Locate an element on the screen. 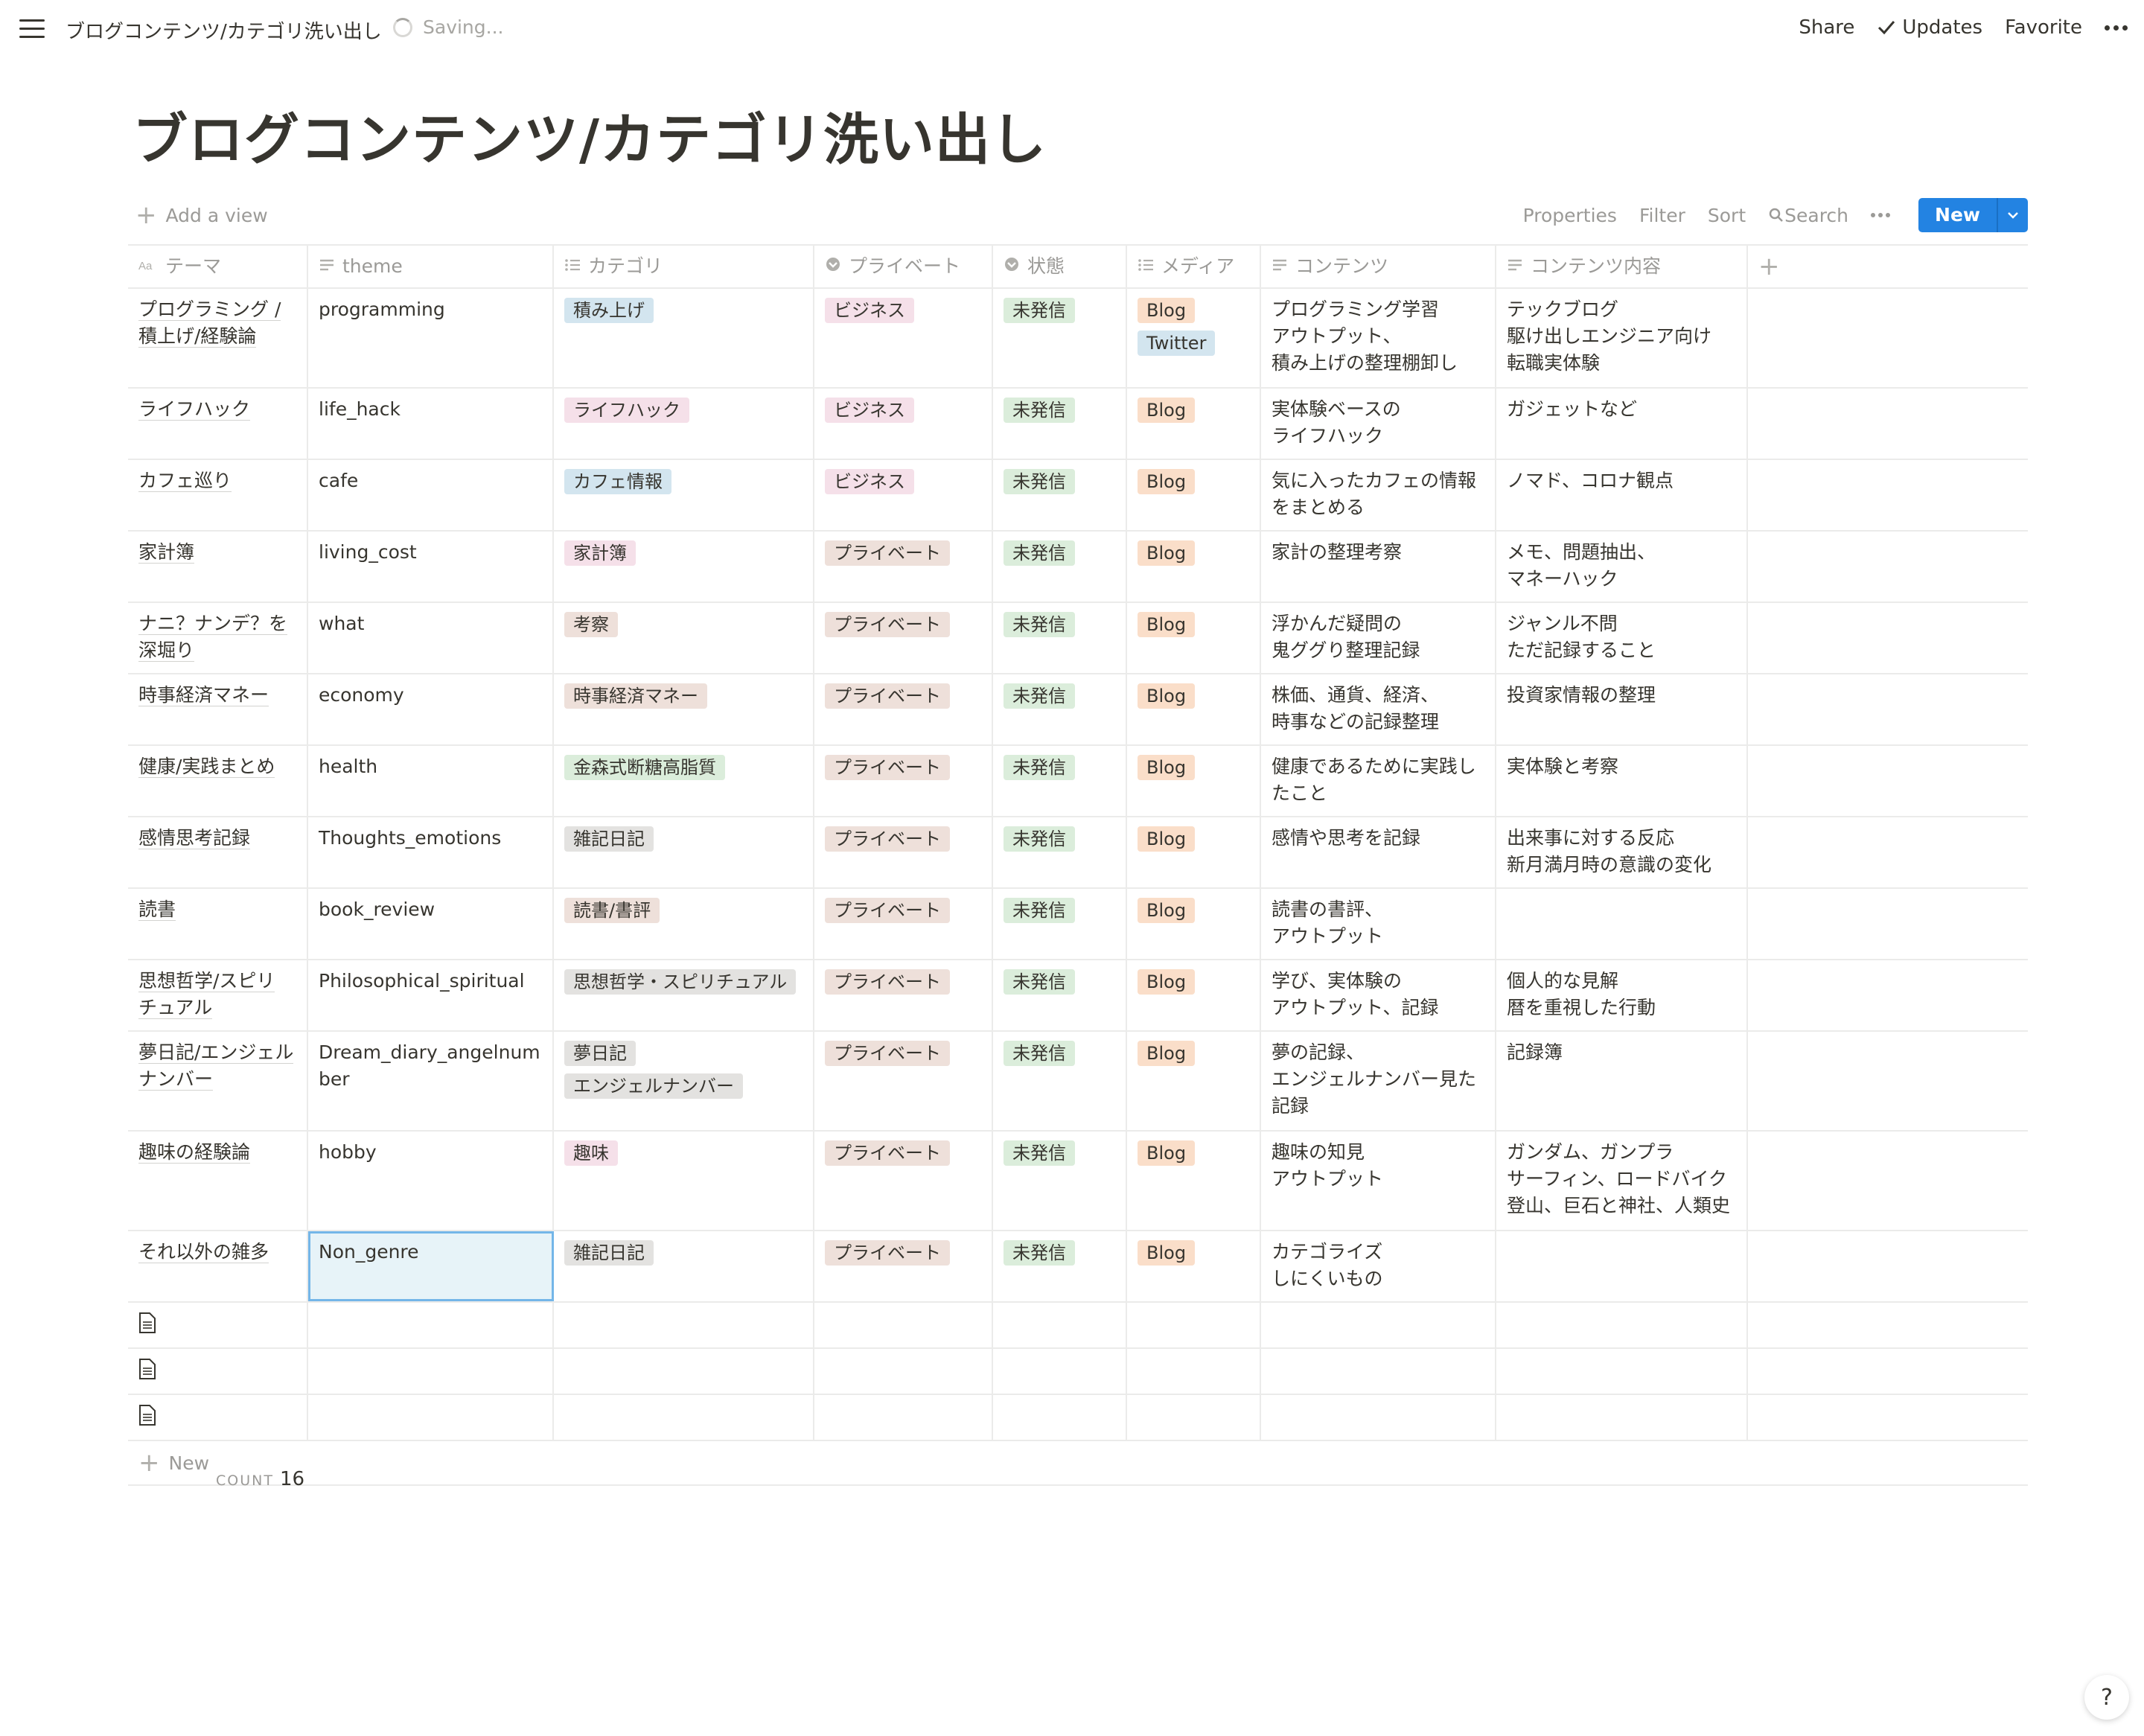 This screenshot has height=1736, width=2144. theme-cell: Philosophical_spiritual is located at coordinates (431, 995).